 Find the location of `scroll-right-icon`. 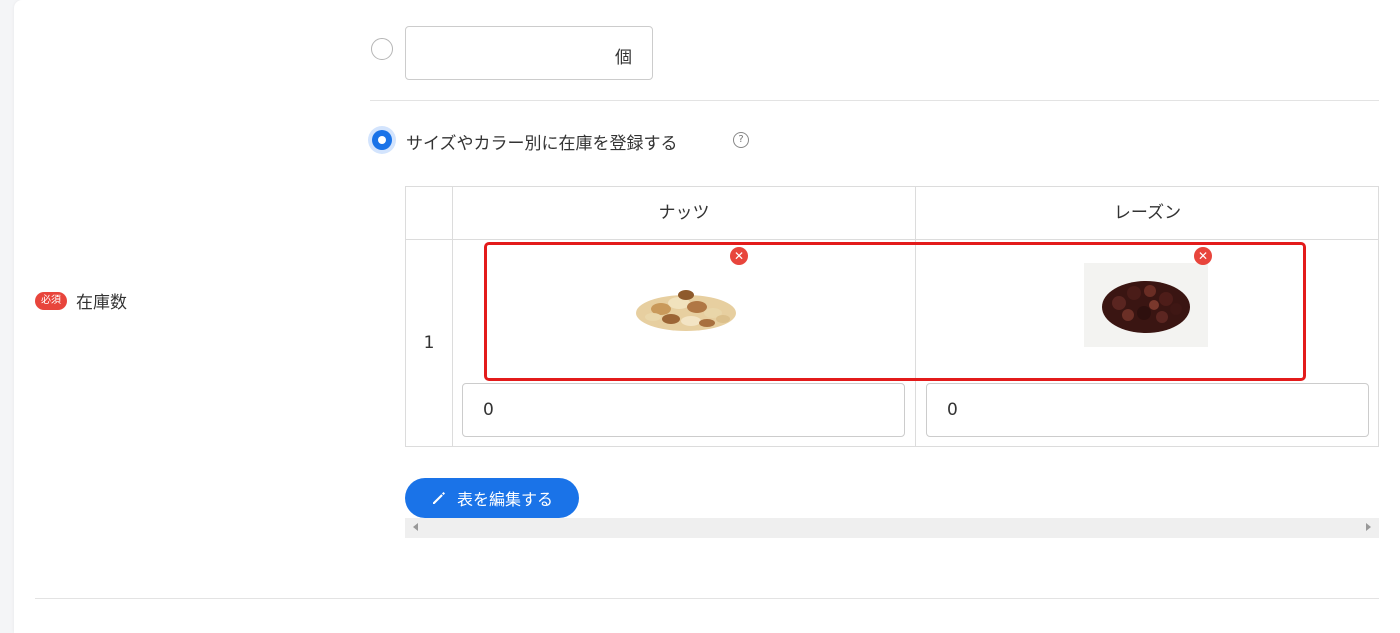

scroll-right-icon is located at coordinates (1368, 527).